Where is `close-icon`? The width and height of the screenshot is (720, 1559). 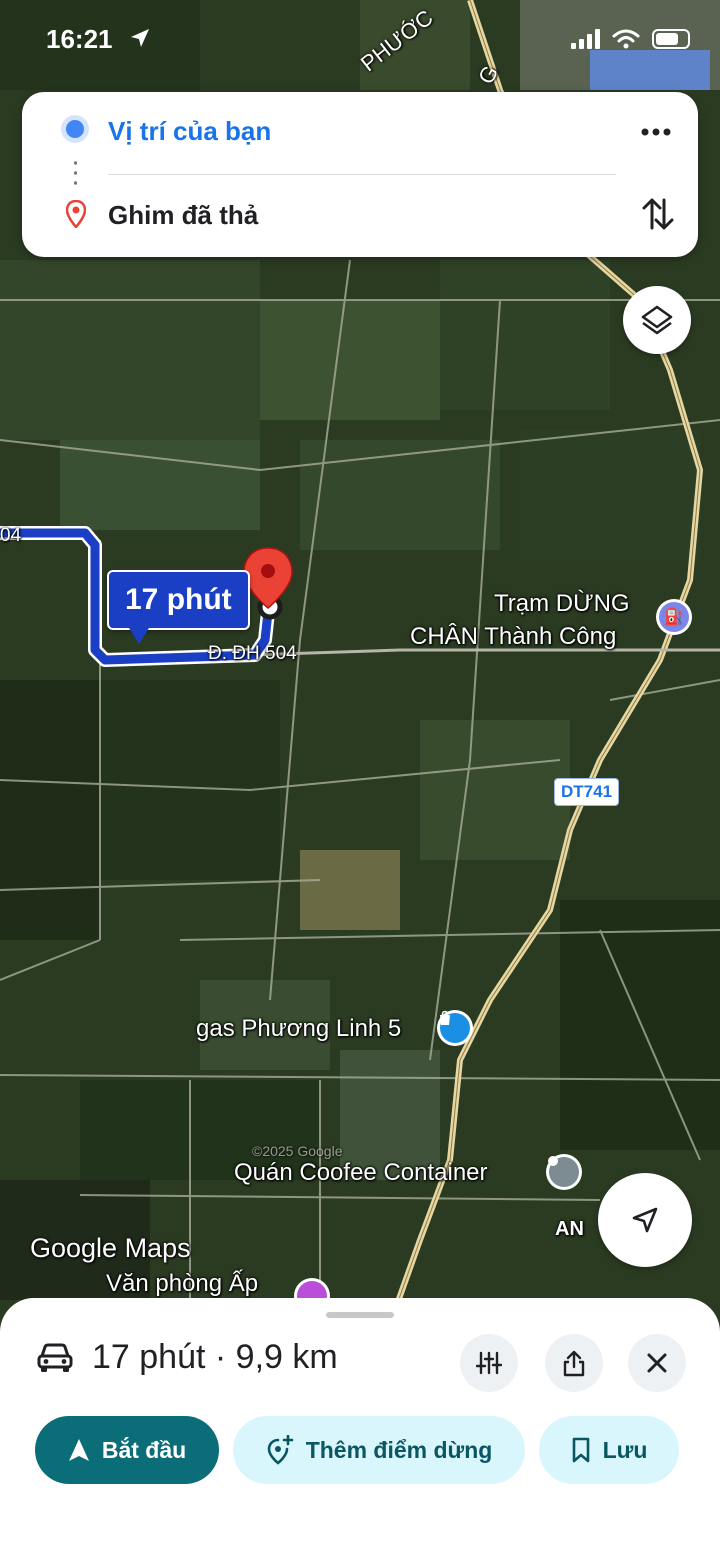
close-icon is located at coordinates (657, 1363).